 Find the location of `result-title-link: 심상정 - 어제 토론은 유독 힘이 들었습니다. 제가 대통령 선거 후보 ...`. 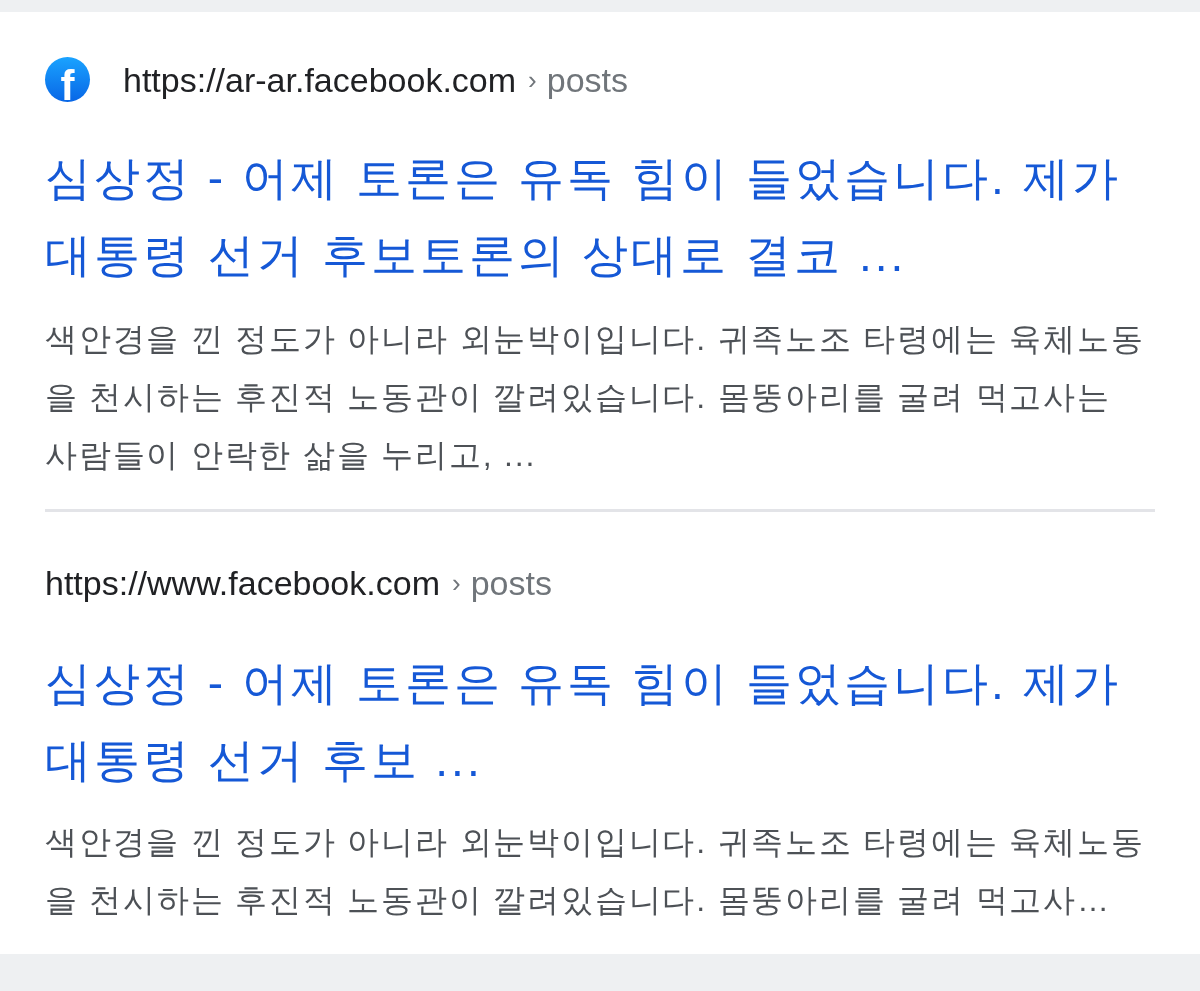

result-title-link: 심상정 - 어제 토론은 유독 힘이 들었습니다. 제가 대통령 선거 후보 ... is located at coordinates (600, 722).